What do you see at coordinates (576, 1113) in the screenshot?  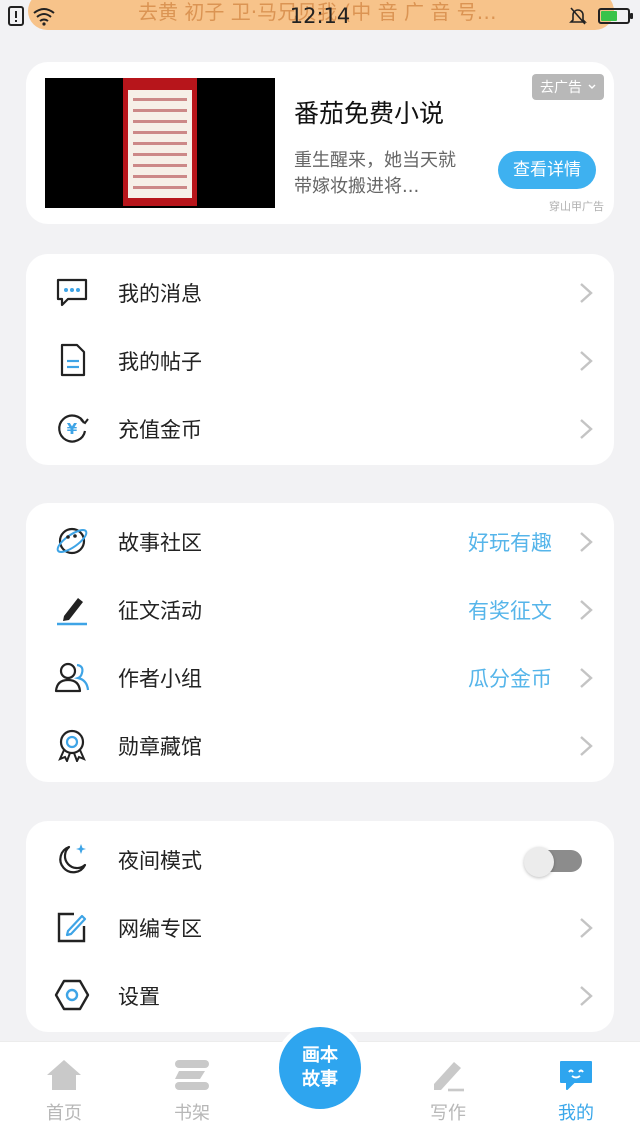 I see `tab-label: 我的` at bounding box center [576, 1113].